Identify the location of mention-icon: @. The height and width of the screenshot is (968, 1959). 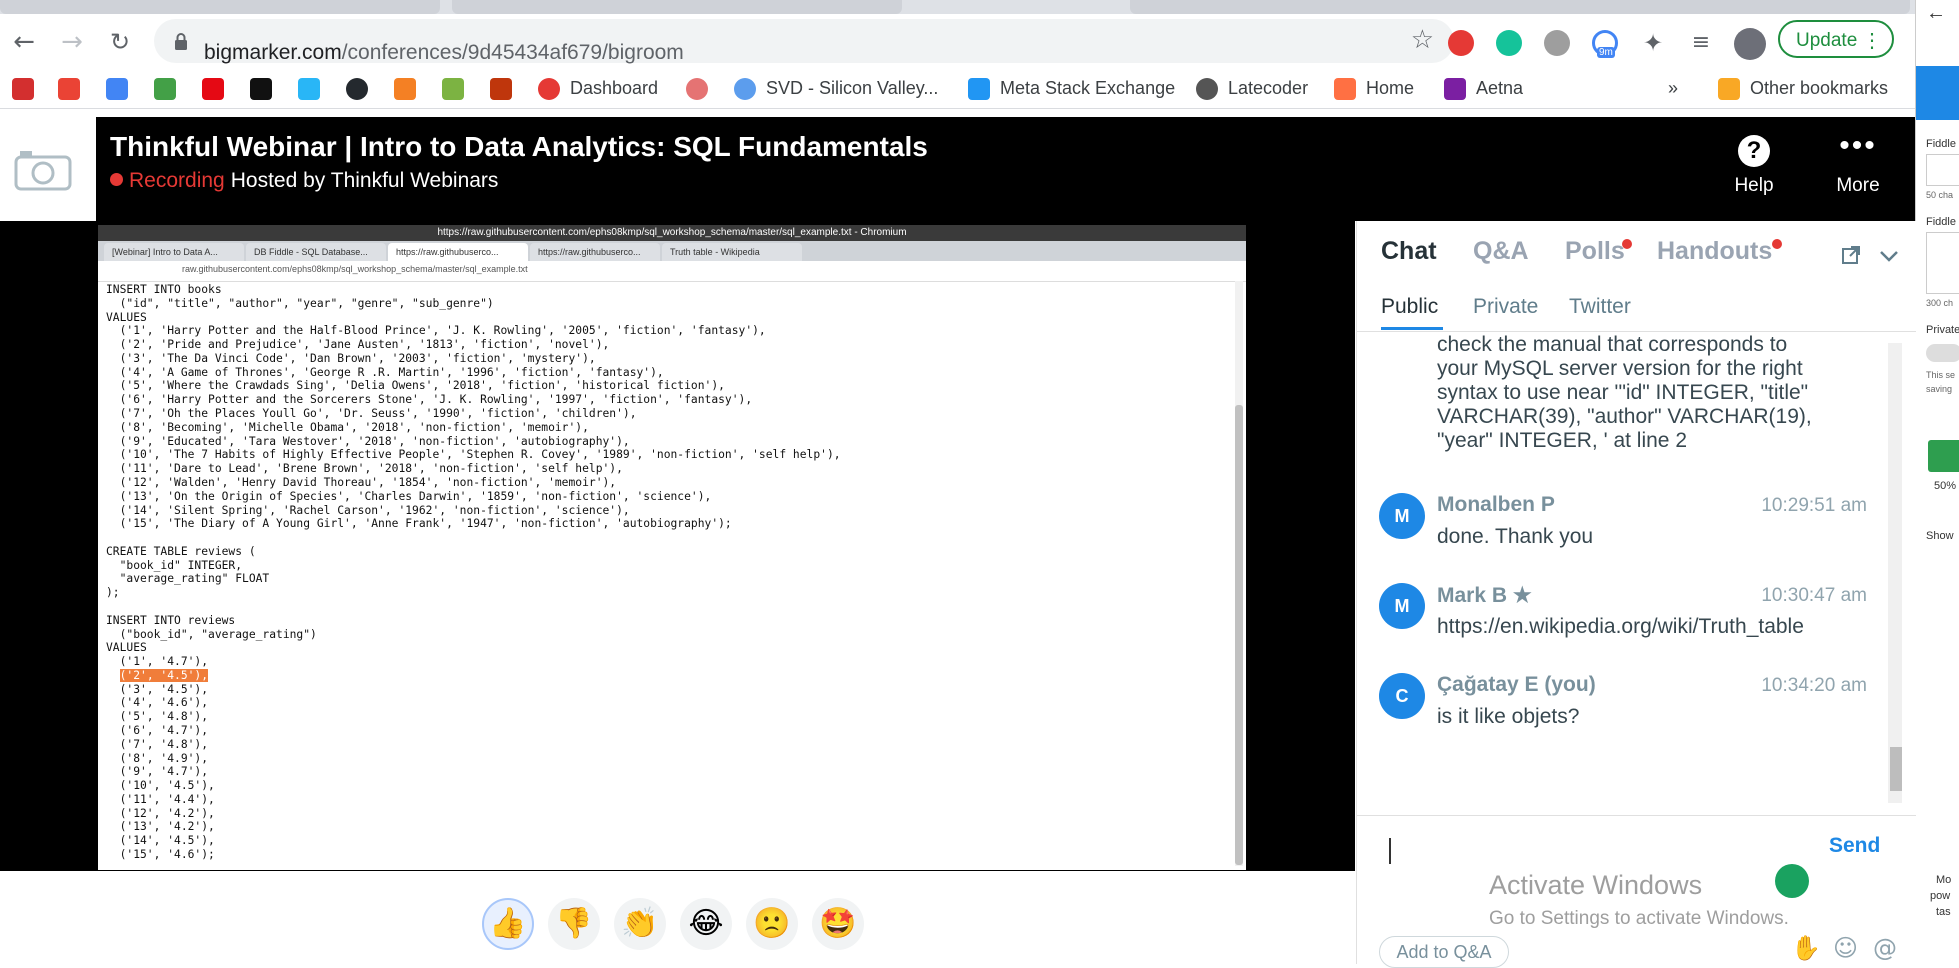
(1885, 948).